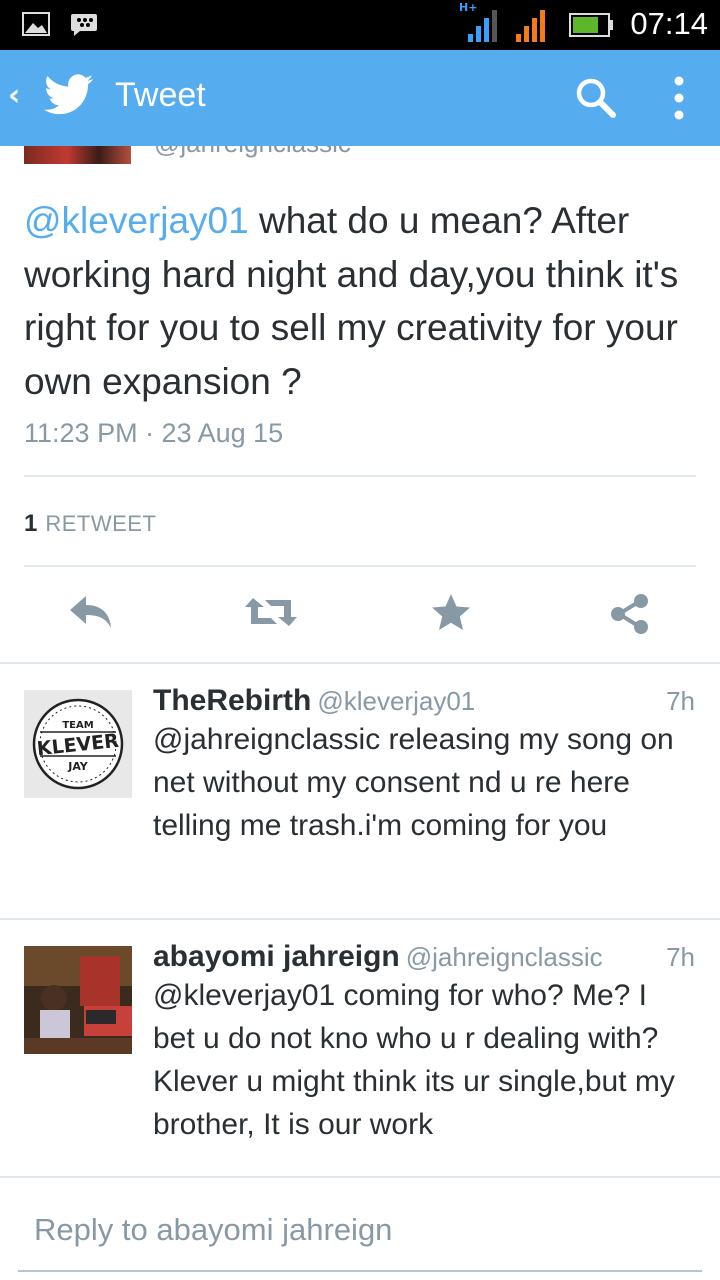 The height and width of the screenshot is (1280, 720). Describe the element at coordinates (36, 26) in the screenshot. I see `image-icon` at that location.